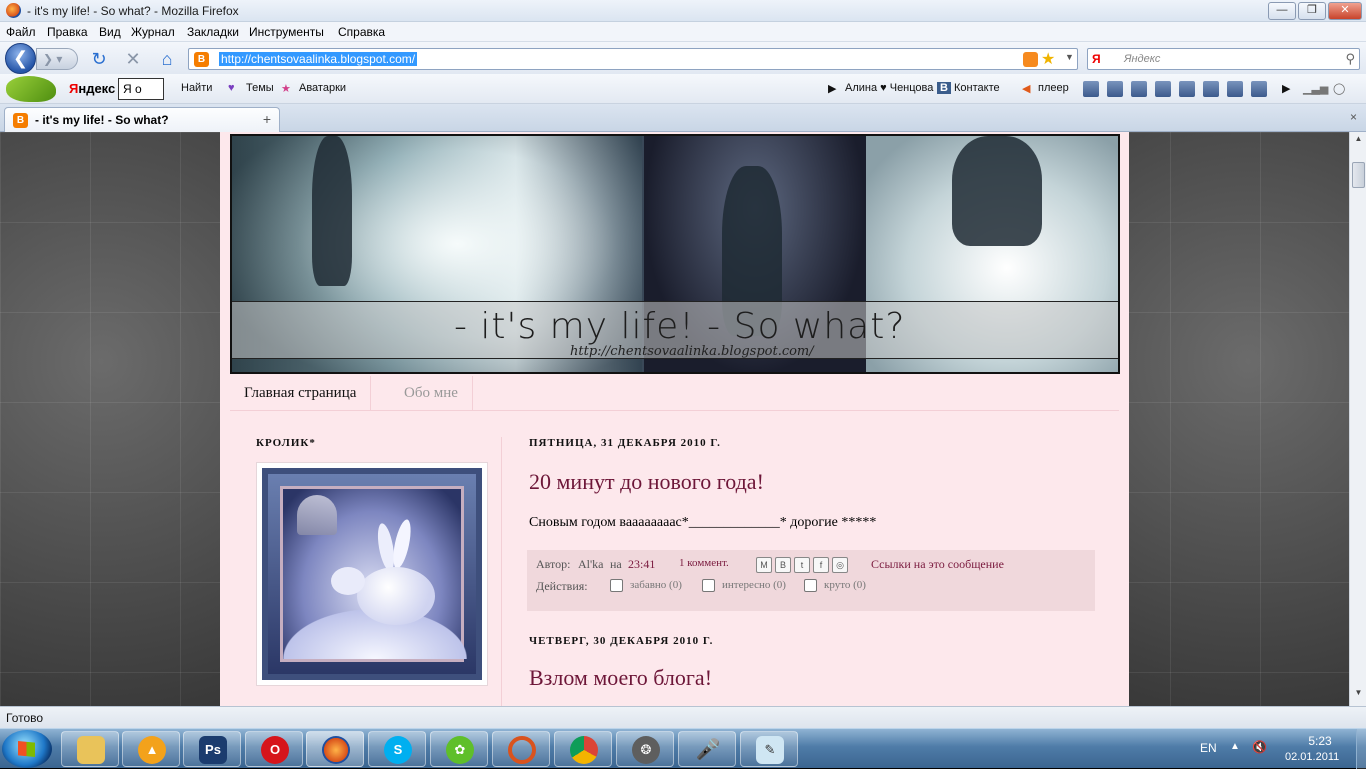 The height and width of the screenshot is (769, 1366). I want to click on taskbar-aimp: ▲, so click(151, 749).